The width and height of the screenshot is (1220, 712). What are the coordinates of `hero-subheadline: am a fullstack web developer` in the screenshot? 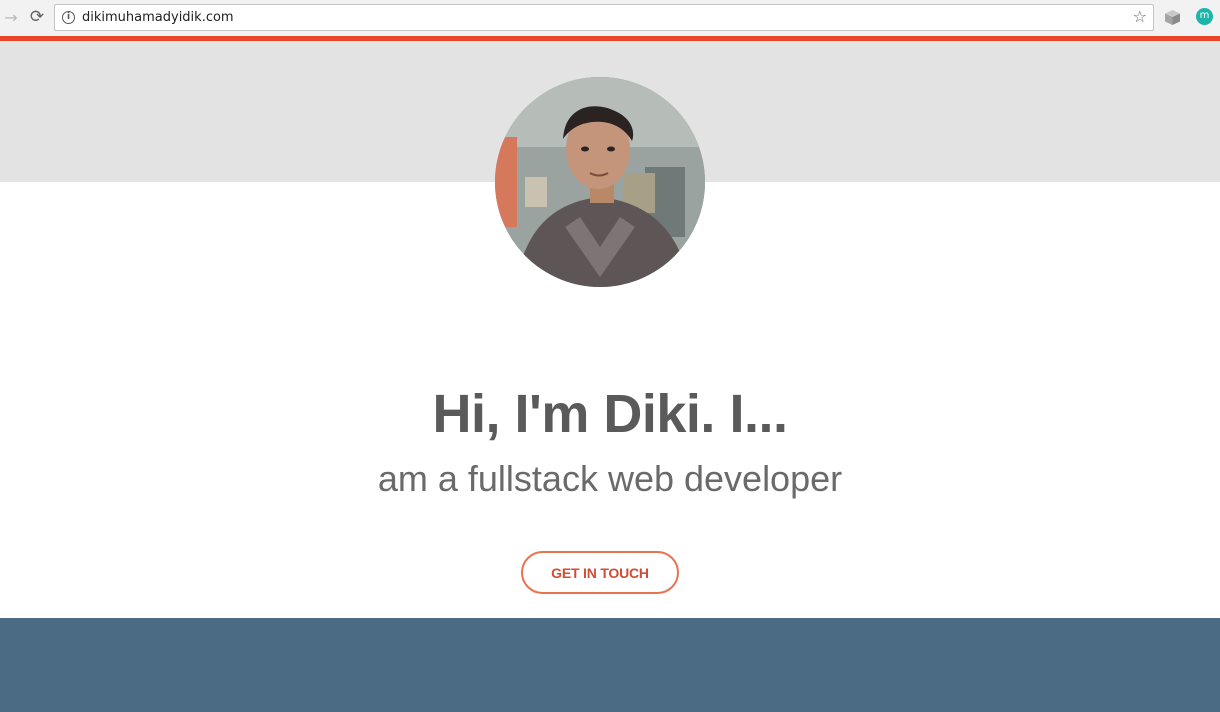 It's located at (610, 478).